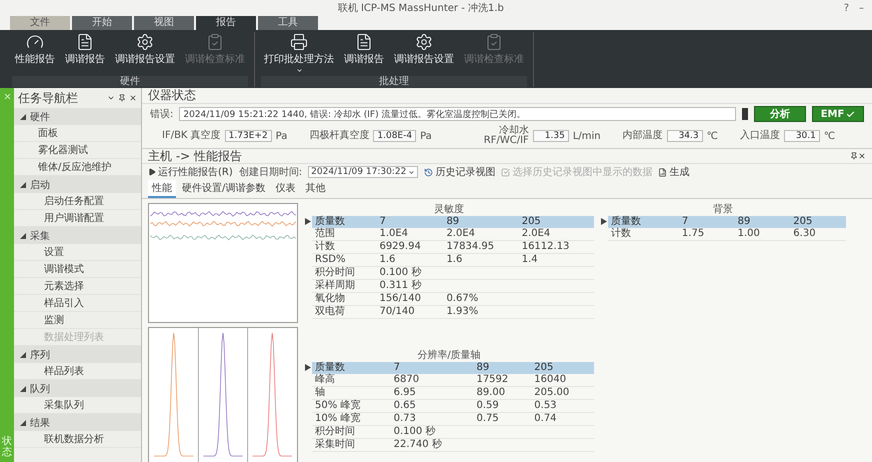 The height and width of the screenshot is (462, 872). I want to click on nav-item: 设置, so click(77, 252).